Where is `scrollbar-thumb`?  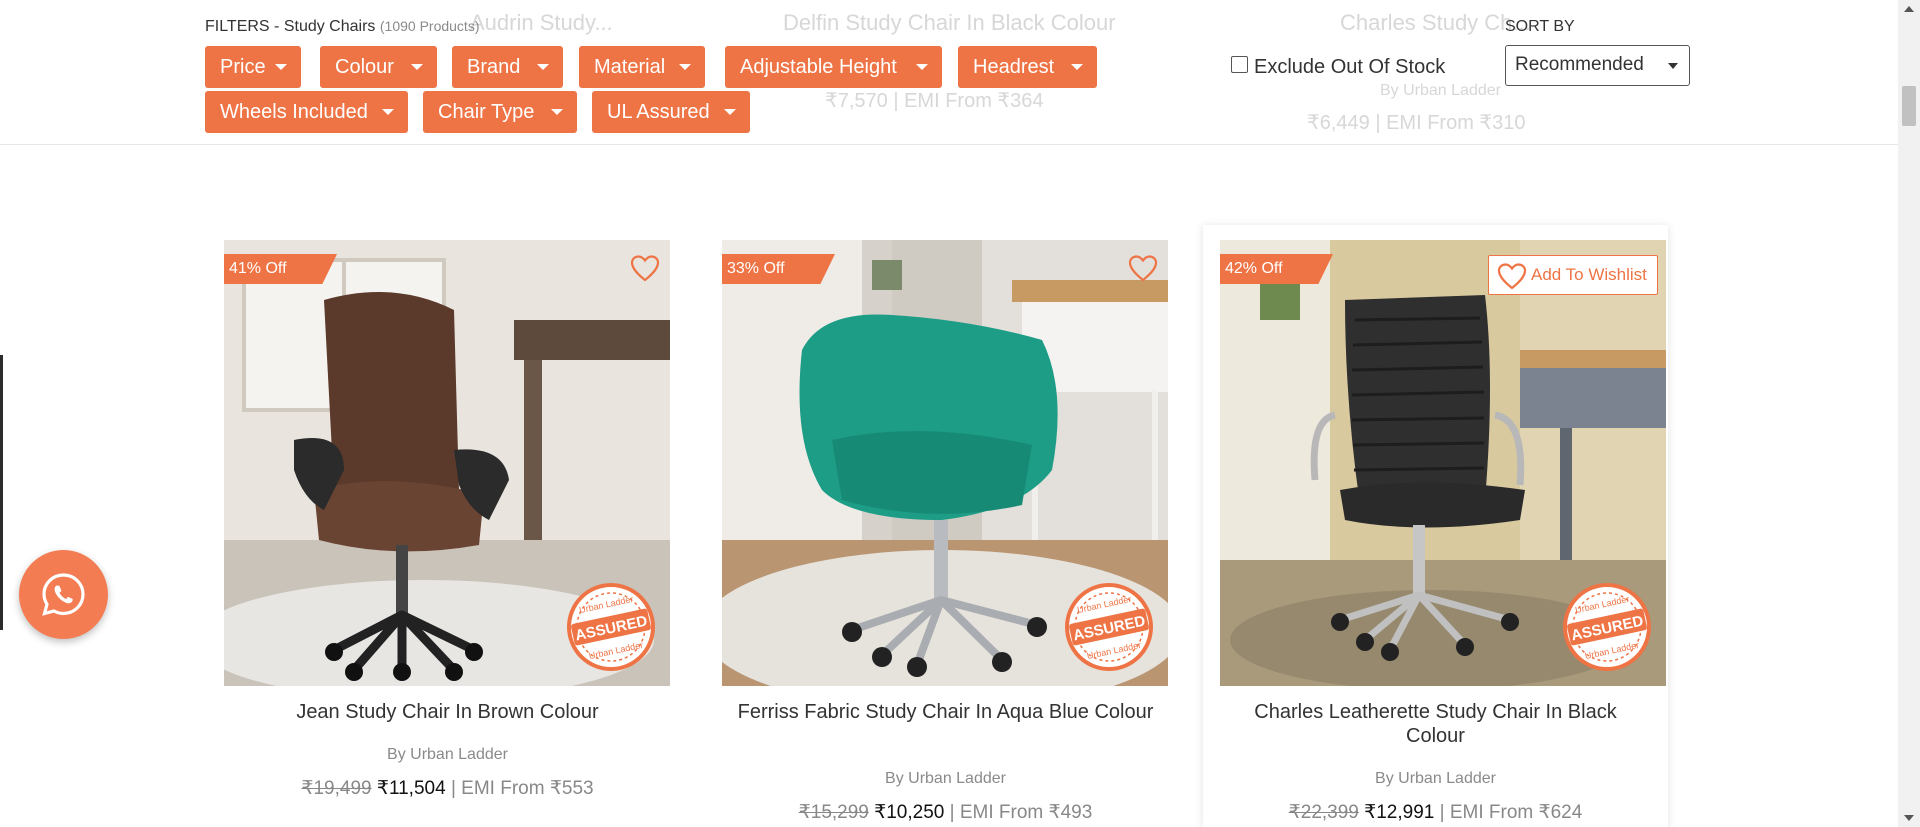
scrollbar-thumb is located at coordinates (1909, 106).